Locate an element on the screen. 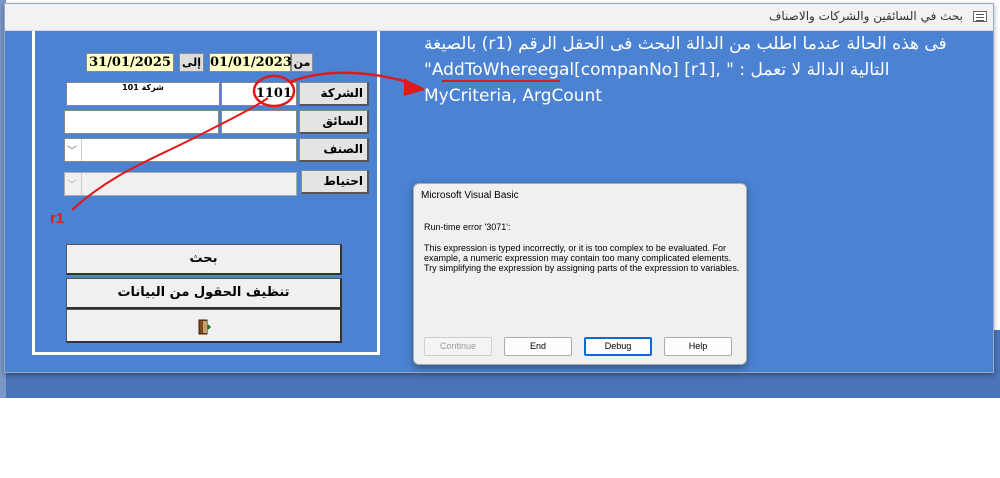  help-button: Help is located at coordinates (698, 346).